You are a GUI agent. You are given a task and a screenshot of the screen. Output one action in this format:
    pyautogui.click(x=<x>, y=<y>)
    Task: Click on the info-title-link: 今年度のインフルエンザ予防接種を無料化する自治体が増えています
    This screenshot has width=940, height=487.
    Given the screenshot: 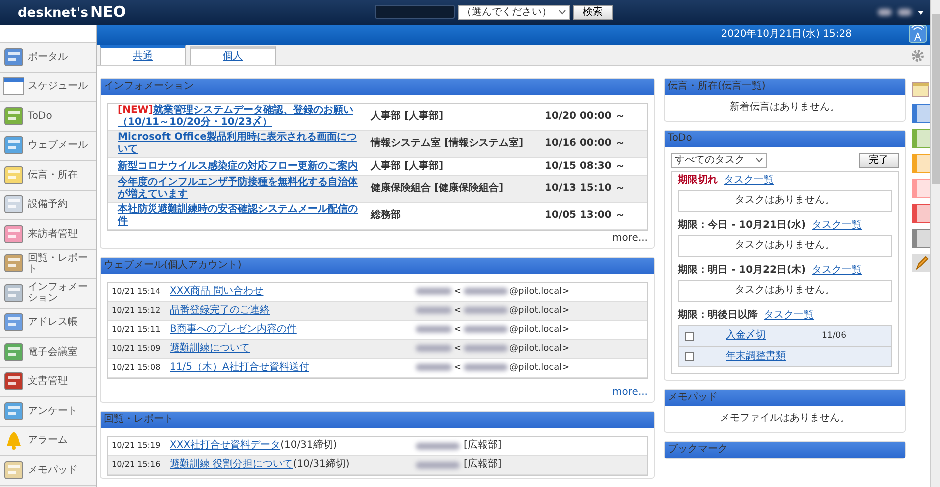 What is the action you would take?
    pyautogui.click(x=240, y=189)
    